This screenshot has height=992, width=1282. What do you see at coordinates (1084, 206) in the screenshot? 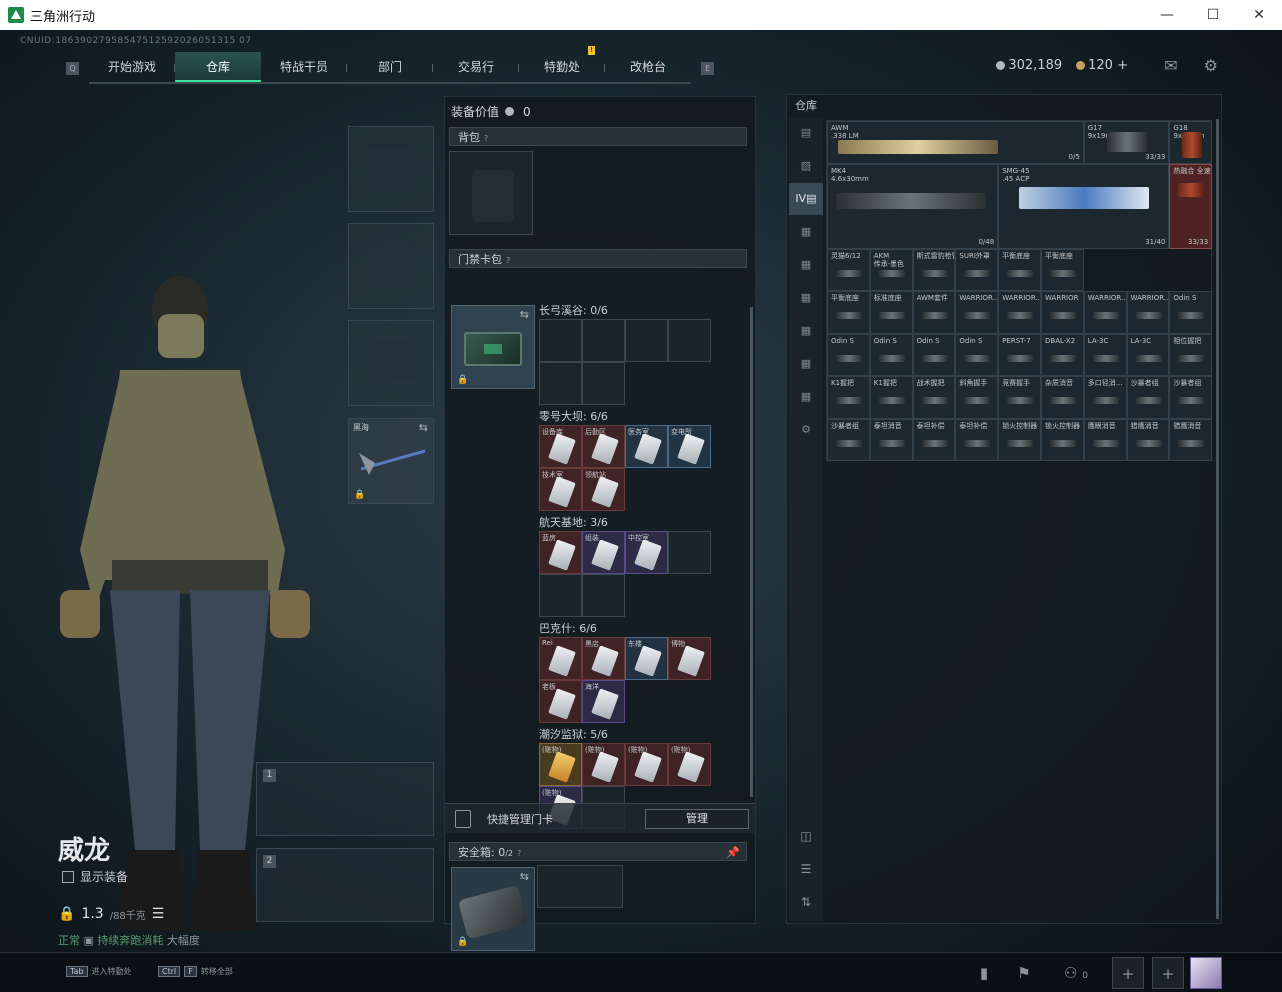
I see `warehouse-weapon-item: SMG-45.45 ACP 31/40` at bounding box center [1084, 206].